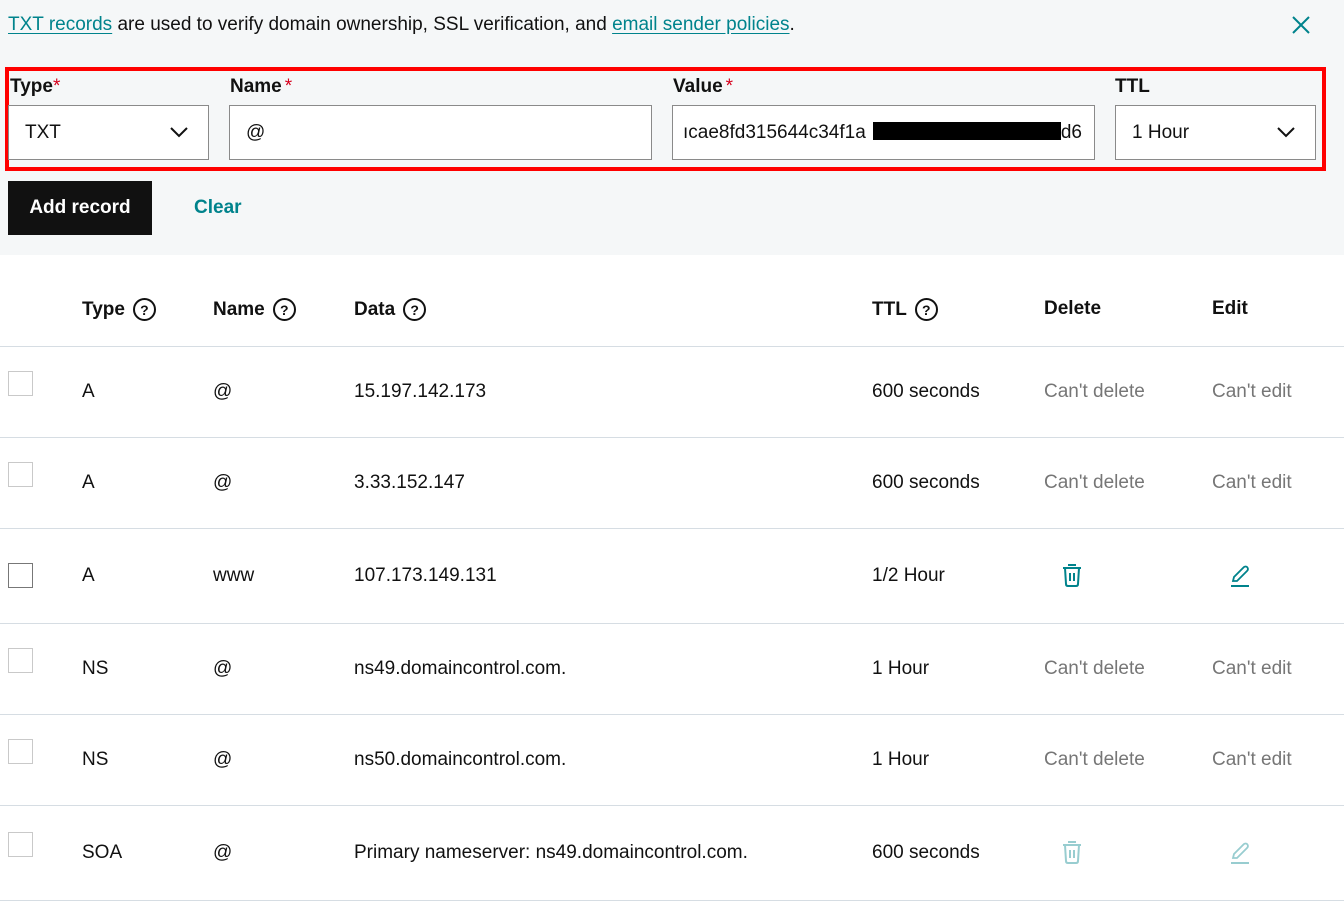 The width and height of the screenshot is (1344, 915). I want to click on header-ttl-label: TTL, so click(889, 309).